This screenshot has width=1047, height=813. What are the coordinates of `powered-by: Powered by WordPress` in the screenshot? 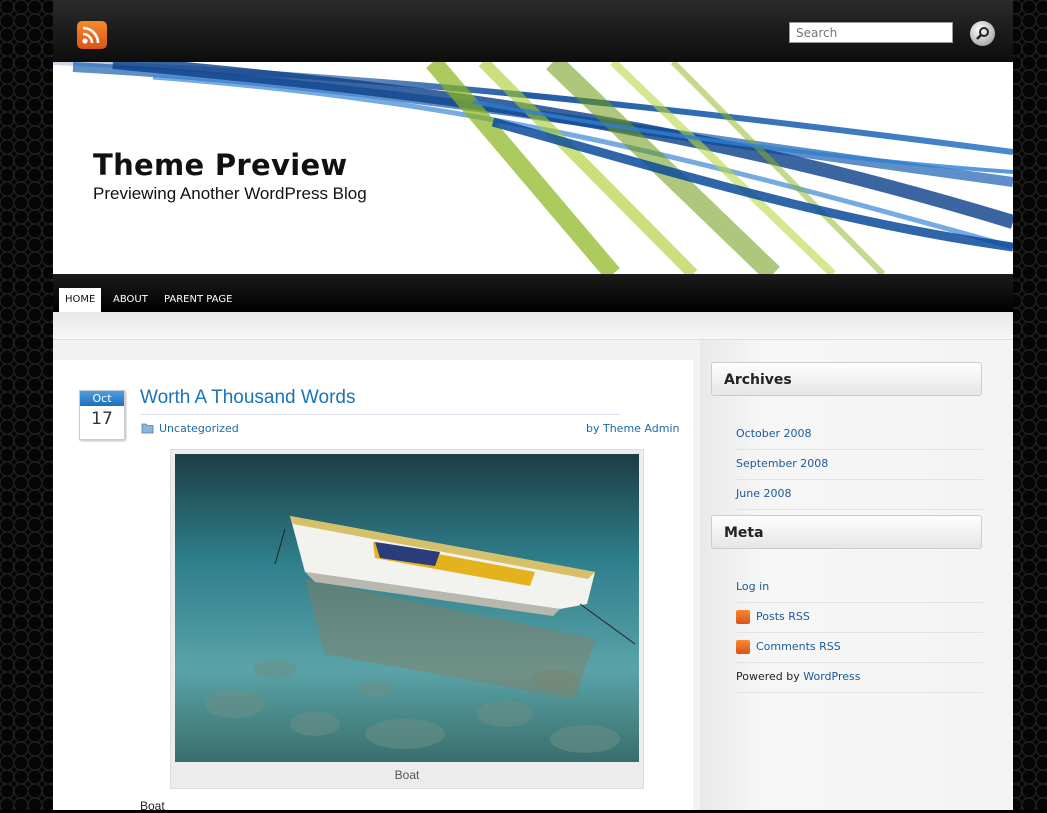 It's located at (859, 677).